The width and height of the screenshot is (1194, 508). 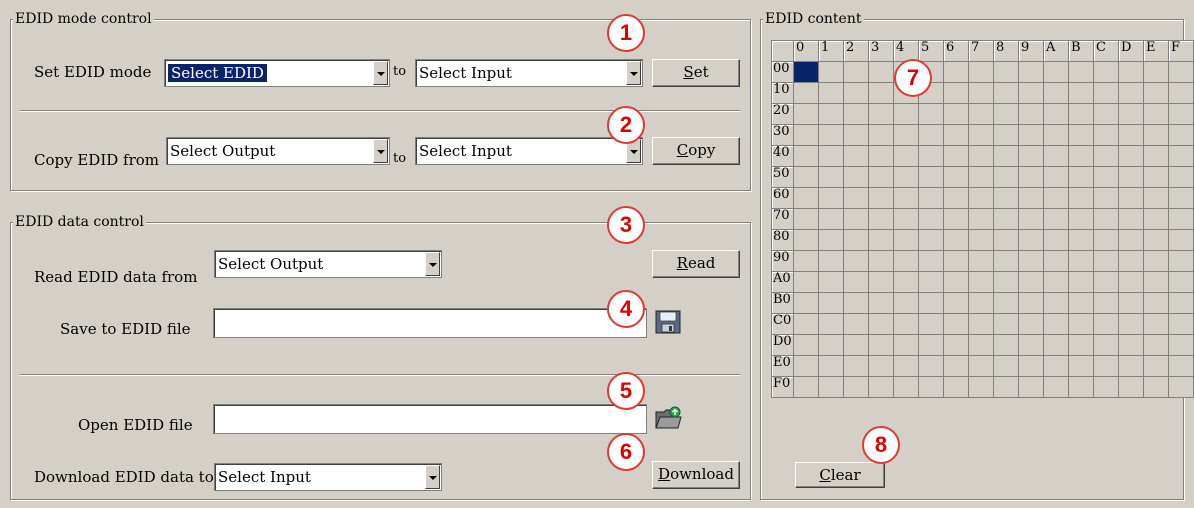 I want to click on download-button: Download, so click(x=696, y=475).